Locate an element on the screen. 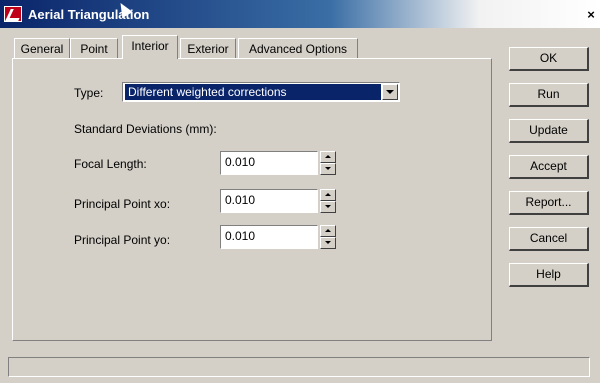 This screenshot has width=600, height=383. tab-exterior: Exterior is located at coordinates (208, 48).